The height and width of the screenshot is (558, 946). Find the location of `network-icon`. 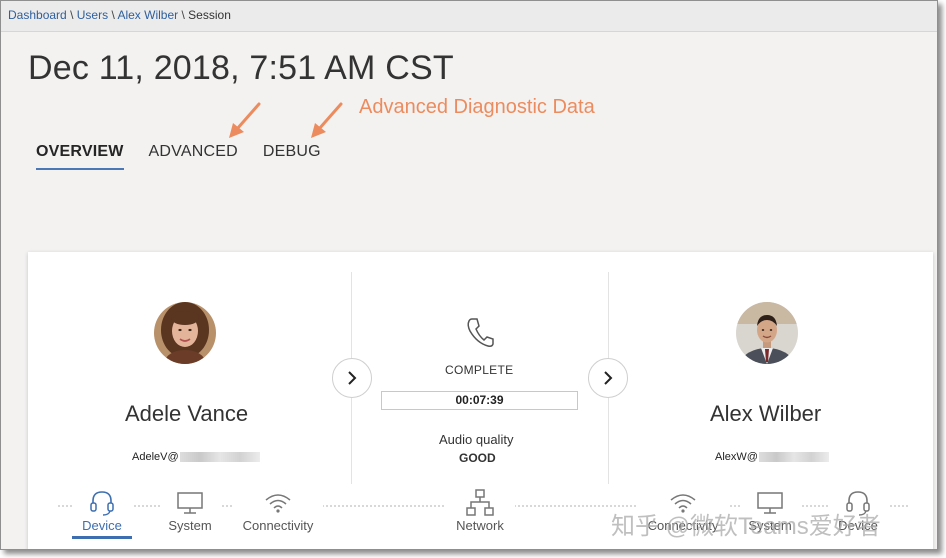

network-icon is located at coordinates (480, 502).